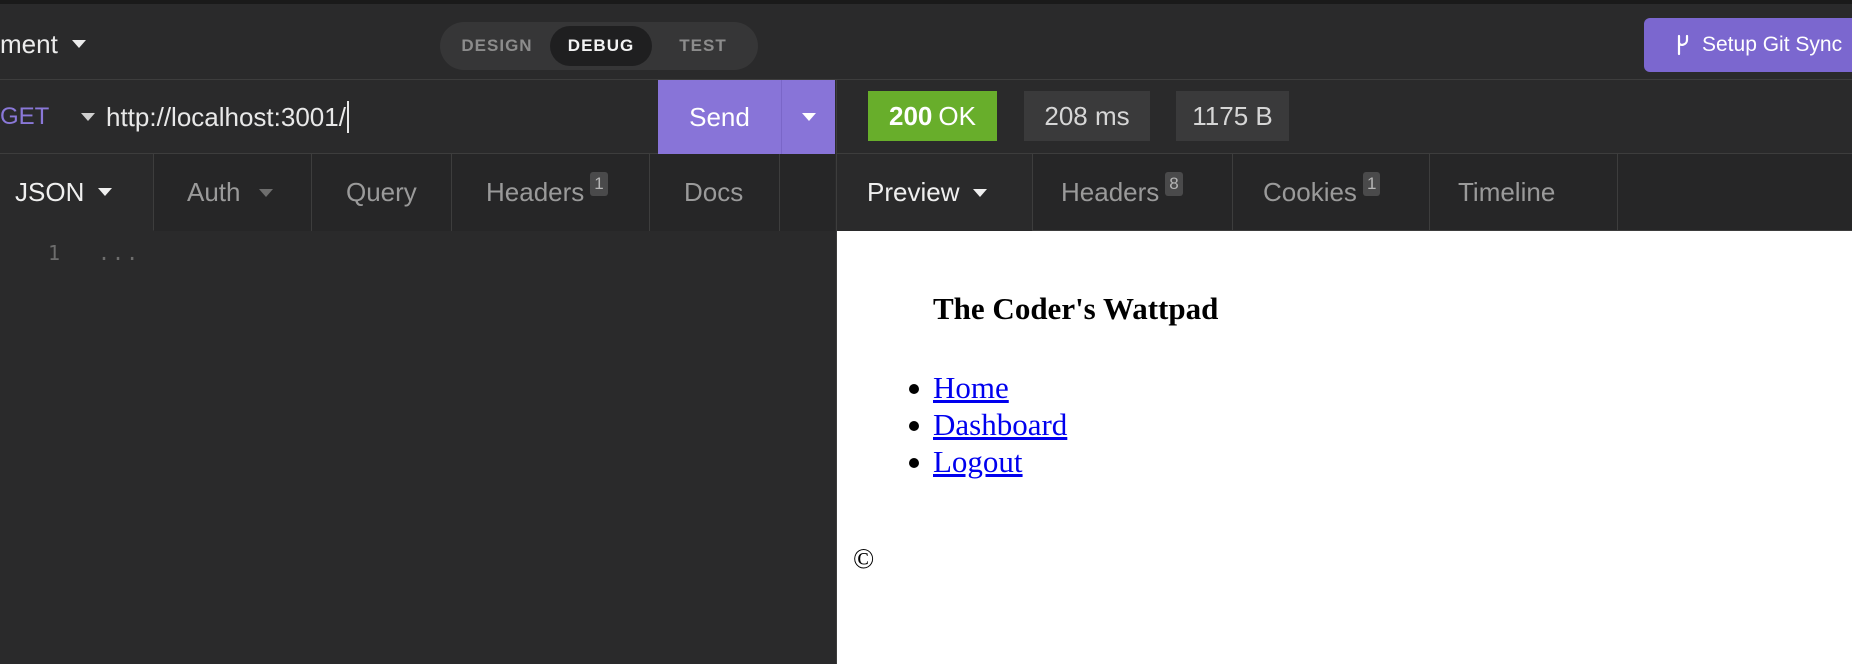 The image size is (1852, 664). Describe the element at coordinates (417, 117) in the screenshot. I see `url-bar: GET http://localhost:3001/ Send` at that location.